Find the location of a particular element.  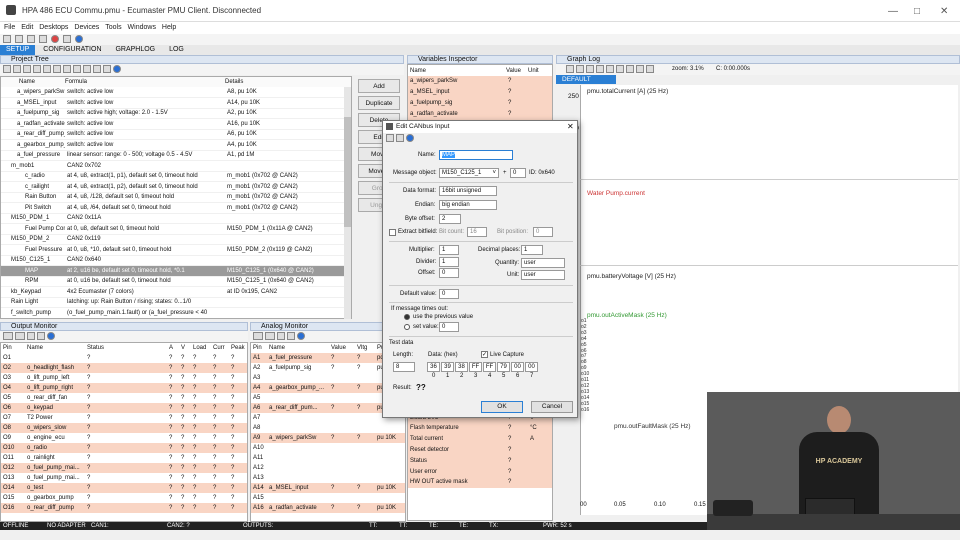

variable-row: HW OUT active mask? is located at coordinates (480, 482).